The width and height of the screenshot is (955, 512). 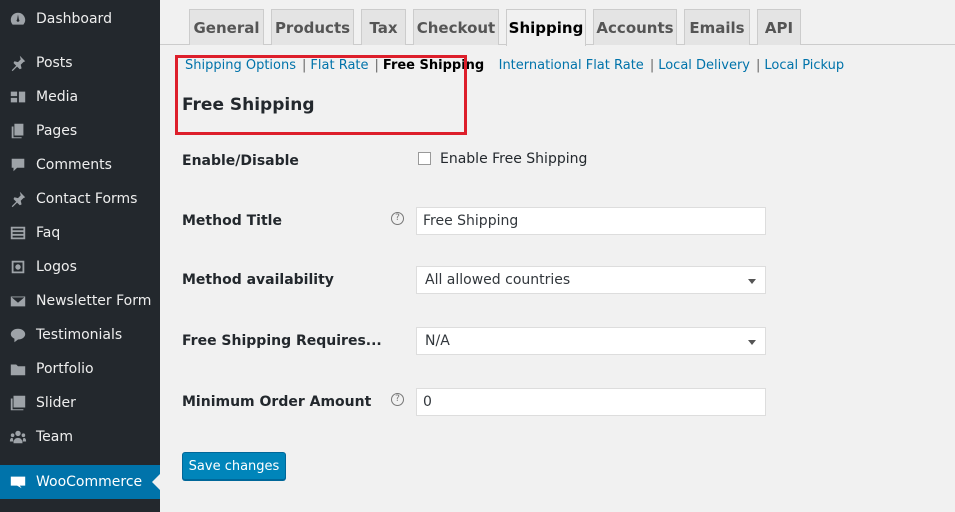 What do you see at coordinates (80, 267) in the screenshot?
I see `sidebar-item-logos: Logos` at bounding box center [80, 267].